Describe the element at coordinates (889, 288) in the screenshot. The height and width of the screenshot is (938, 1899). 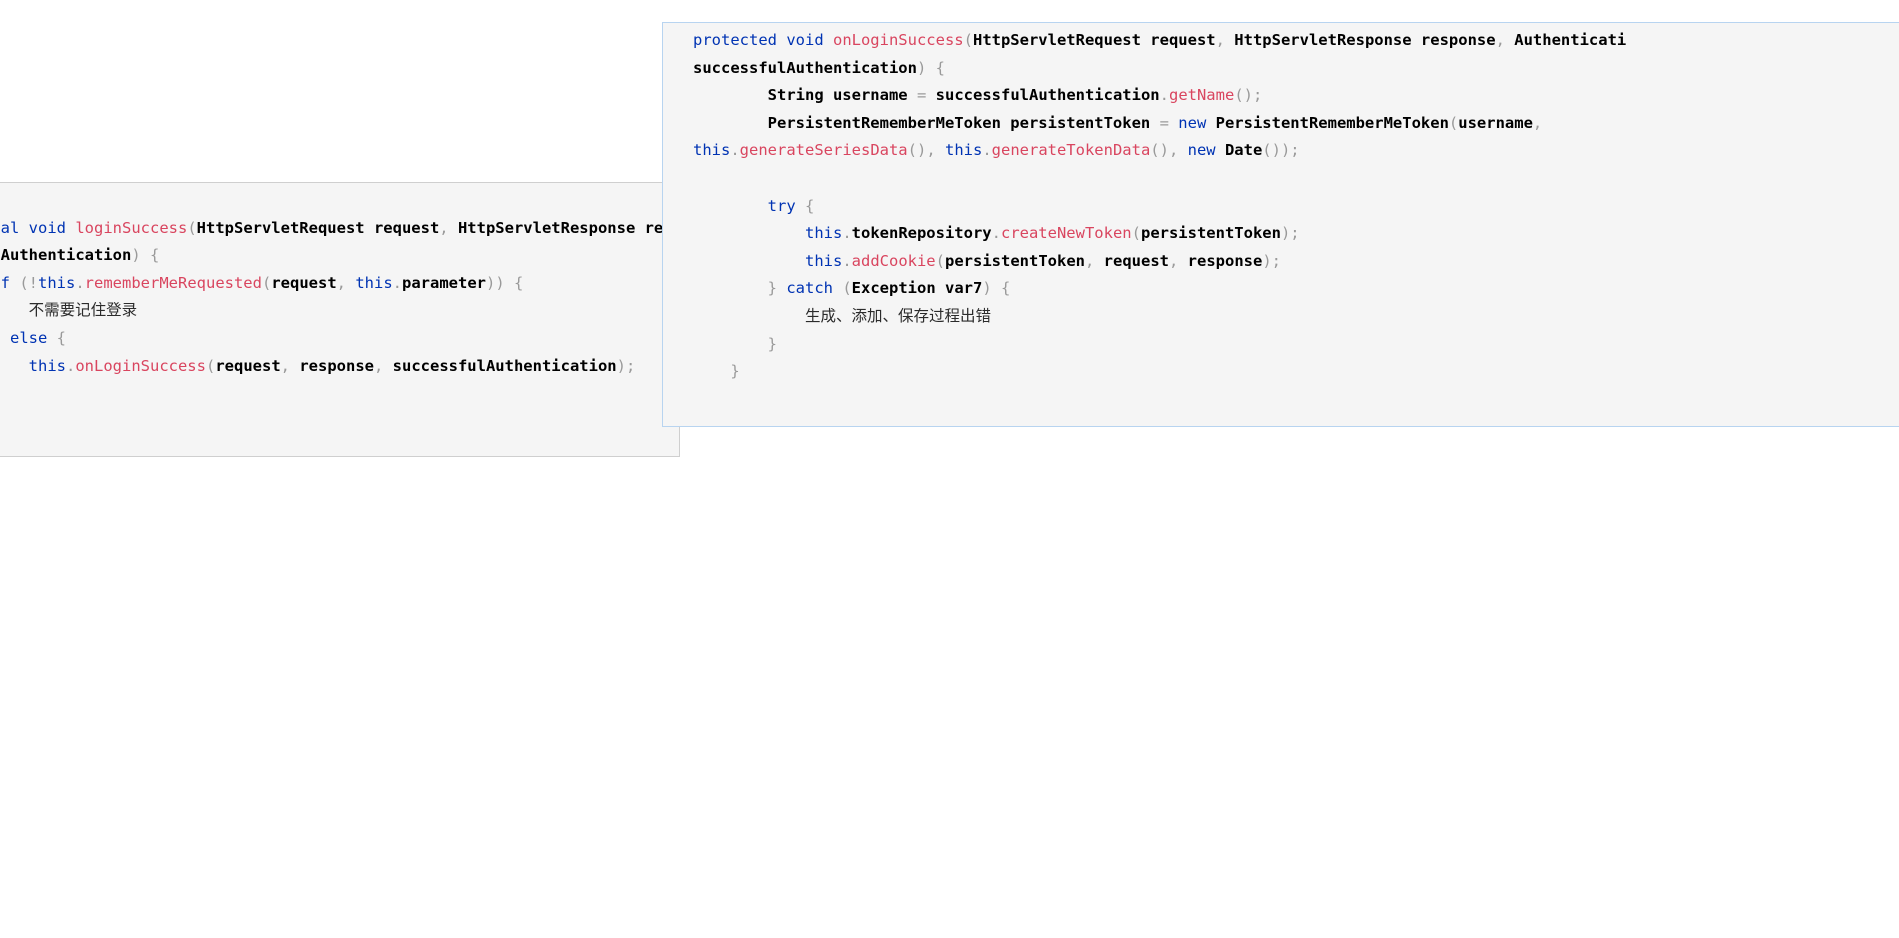
I see `code-line: } catch (Exception var7) {` at that location.